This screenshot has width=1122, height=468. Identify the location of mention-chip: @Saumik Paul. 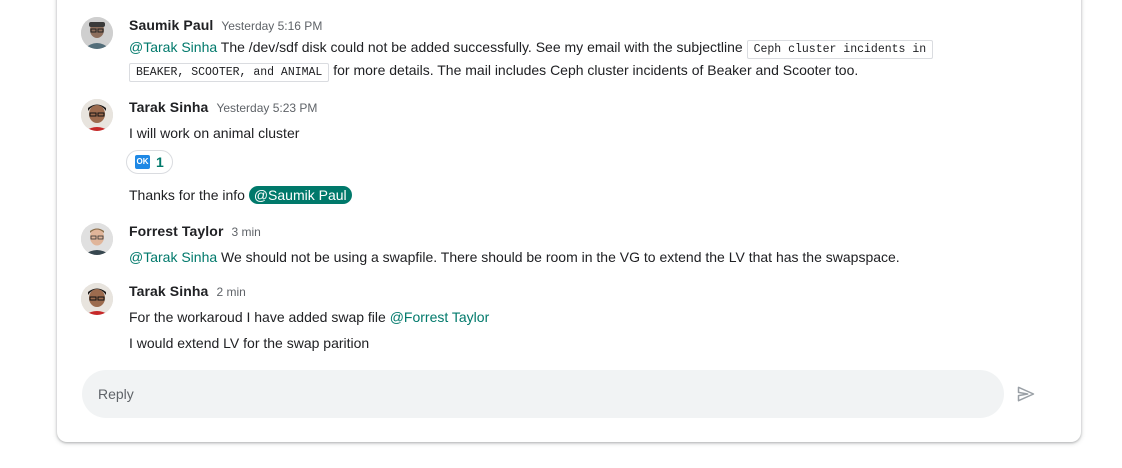
(300, 195).